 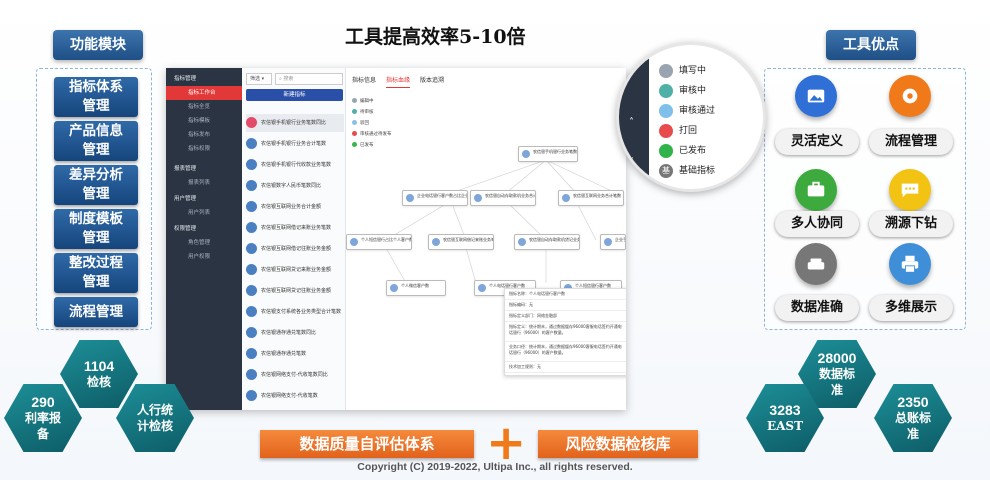 What do you see at coordinates (379, 242) in the screenshot?
I see `lineage-node: 个人短信银行占比个人客户数` at bounding box center [379, 242].